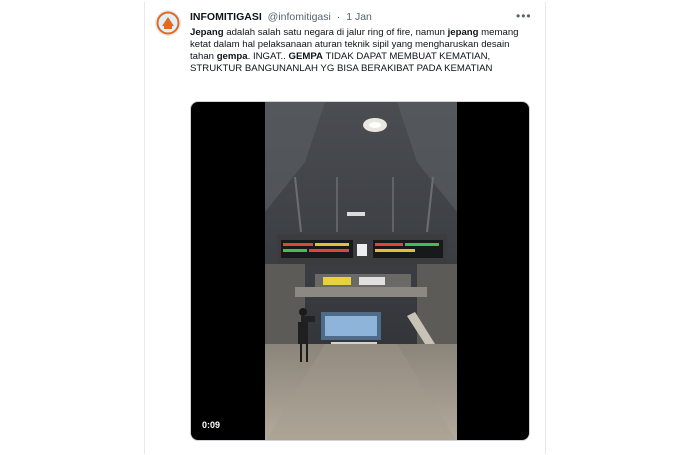  I want to click on tweet-text-segment: gempa, so click(232, 56).